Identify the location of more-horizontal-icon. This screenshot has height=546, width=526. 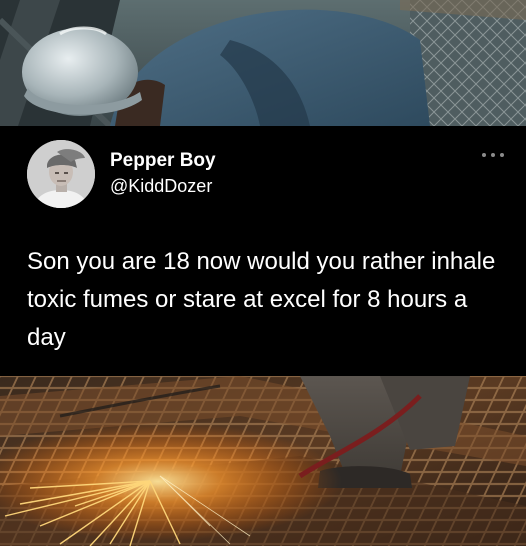
(493, 155).